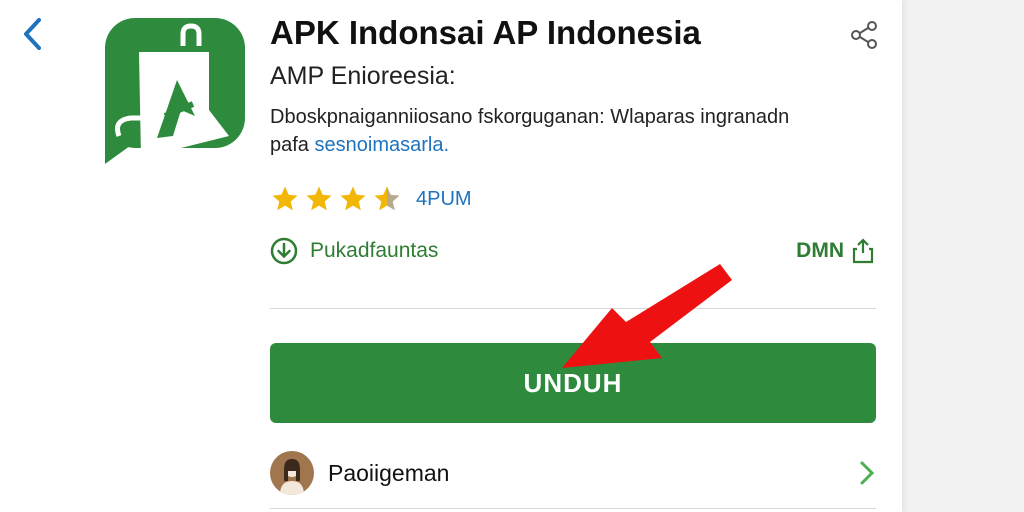 This screenshot has height=512, width=1024. I want to click on share-box-icon, so click(863, 251).